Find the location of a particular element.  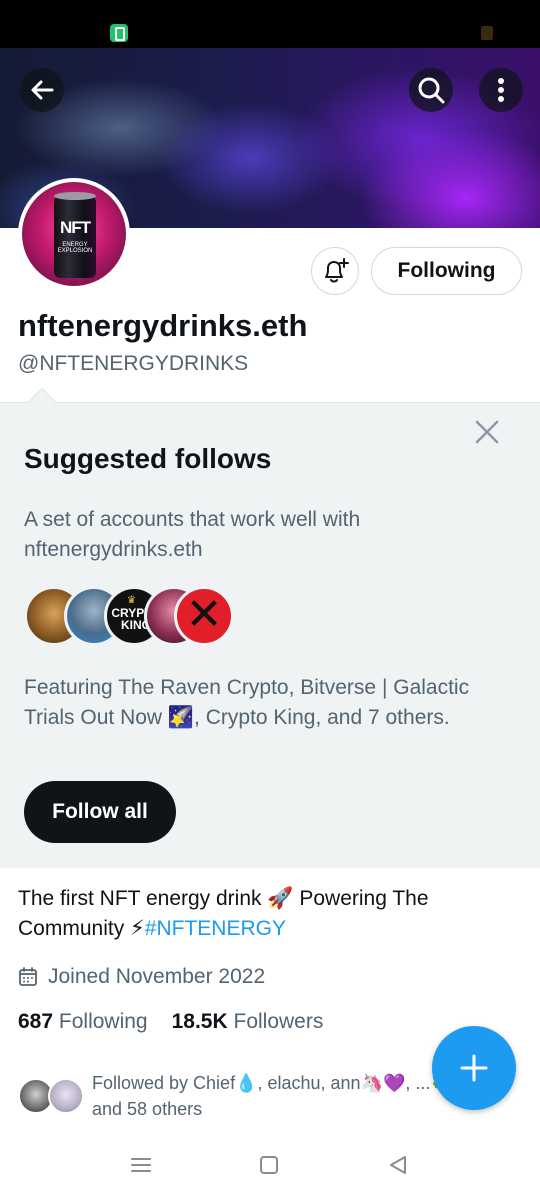

compose-button is located at coordinates (474, 1068).